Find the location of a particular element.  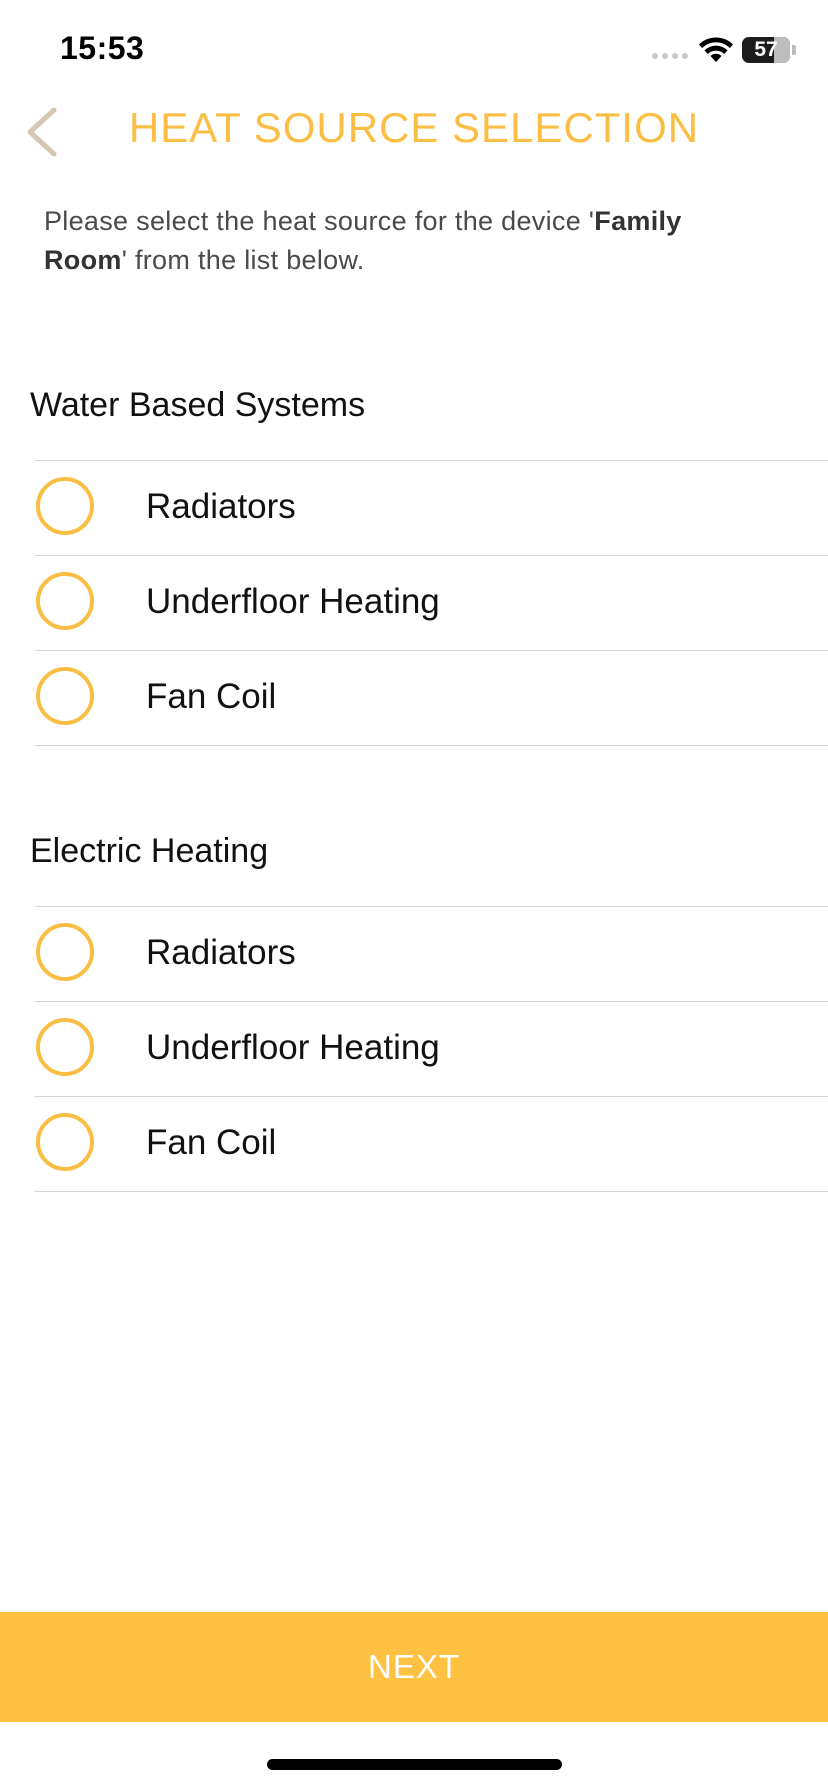

battery-cap is located at coordinates (794, 50).